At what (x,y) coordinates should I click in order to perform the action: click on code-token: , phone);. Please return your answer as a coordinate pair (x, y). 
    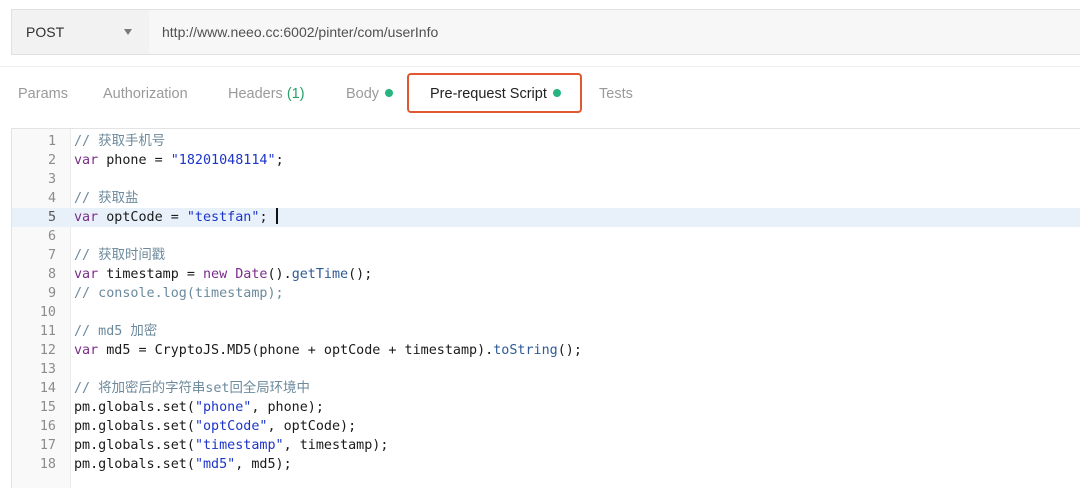
    Looking at the image, I should click on (287, 407).